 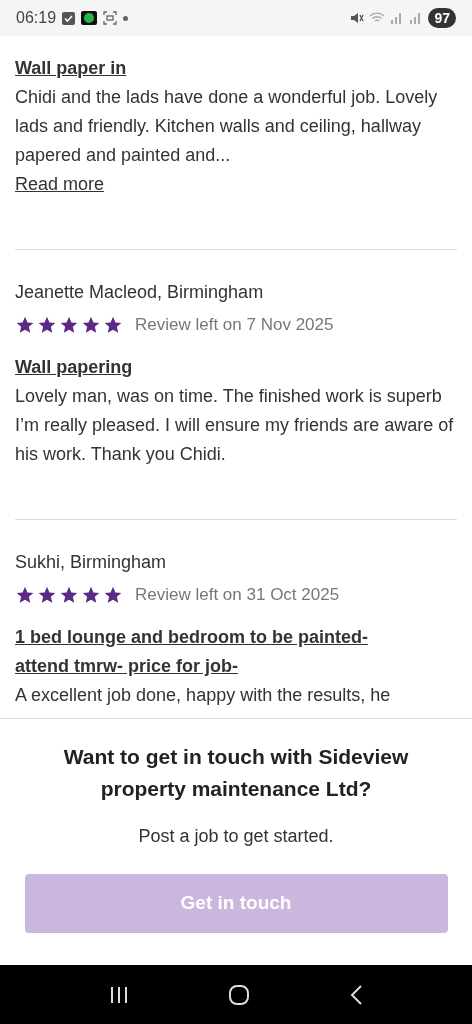 I want to click on app-notification-icon, so click(x=89, y=18).